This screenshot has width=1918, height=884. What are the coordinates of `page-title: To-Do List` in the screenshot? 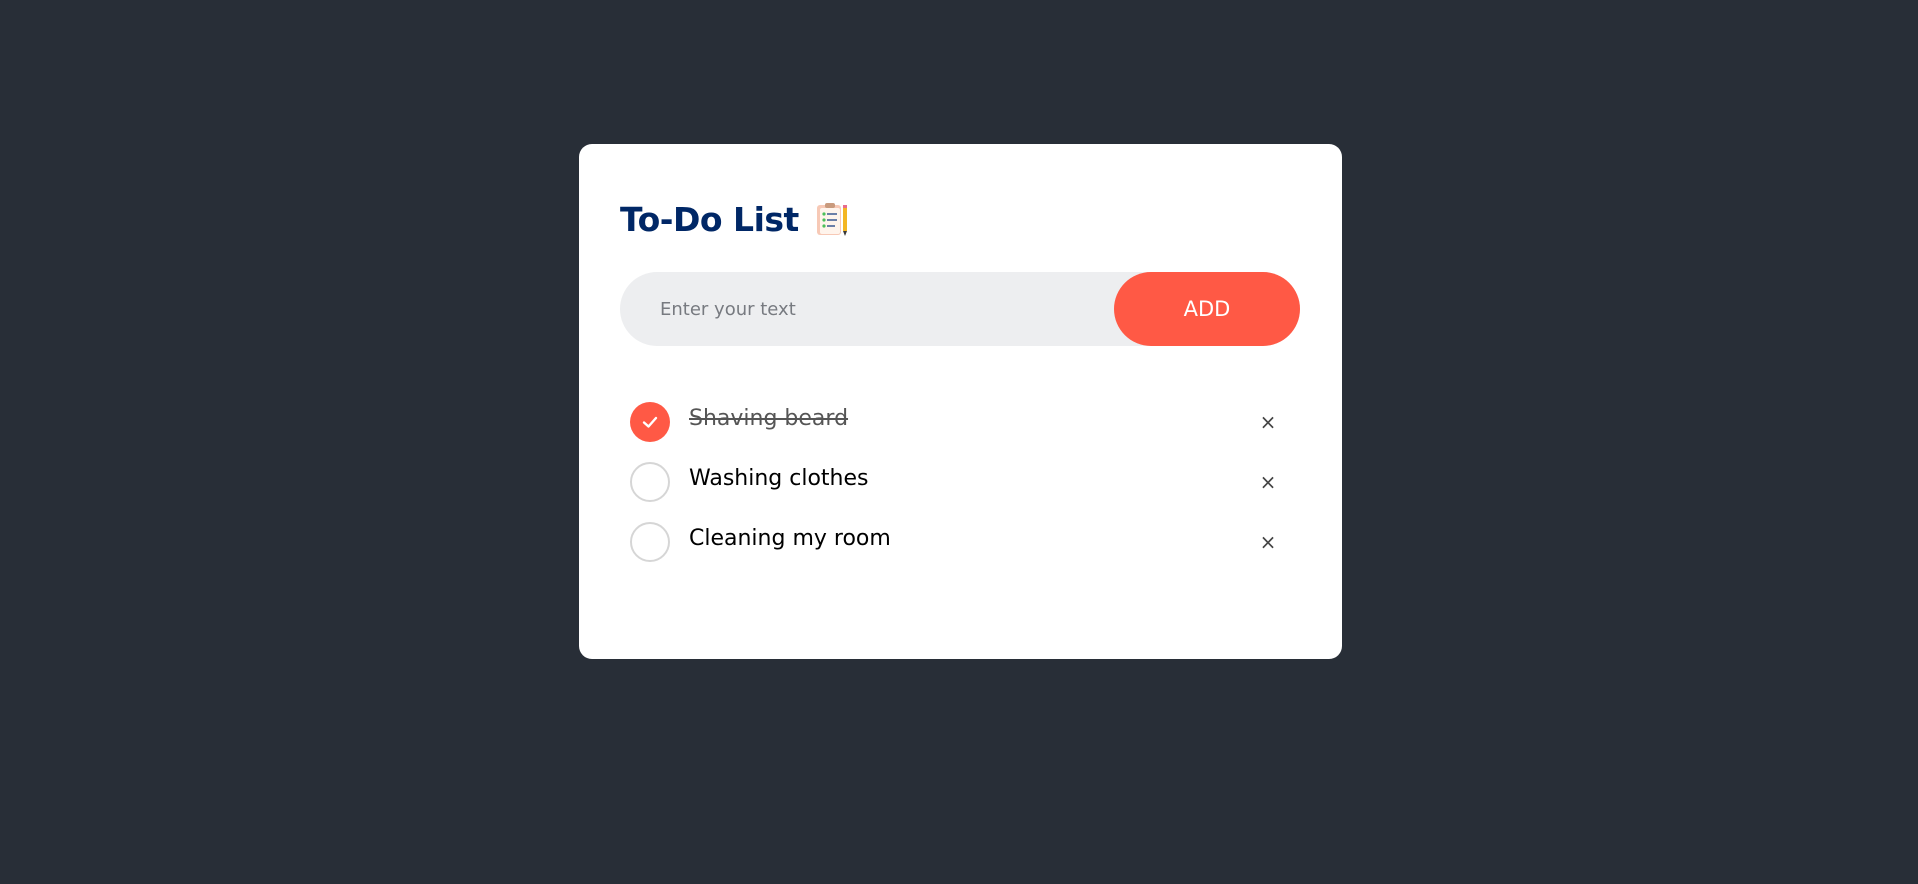 It's located at (709, 219).